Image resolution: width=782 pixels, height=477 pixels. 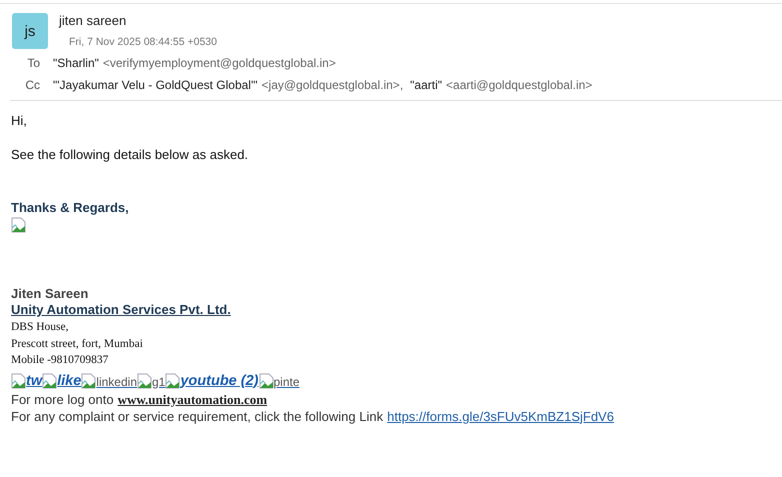 I want to click on social-link: tw, so click(x=26, y=380).